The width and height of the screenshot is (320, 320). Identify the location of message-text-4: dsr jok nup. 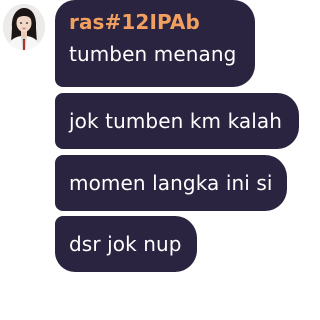
(125, 244).